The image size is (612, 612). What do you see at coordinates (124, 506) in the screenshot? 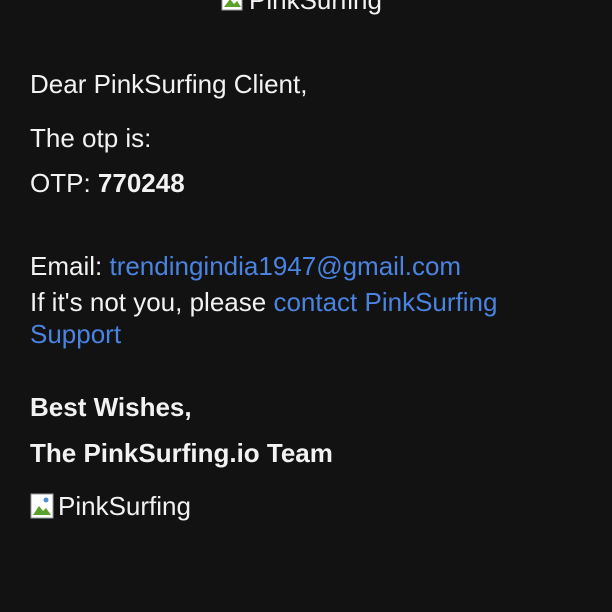
I see `footer-logo-alt: PinkSurfing` at bounding box center [124, 506].